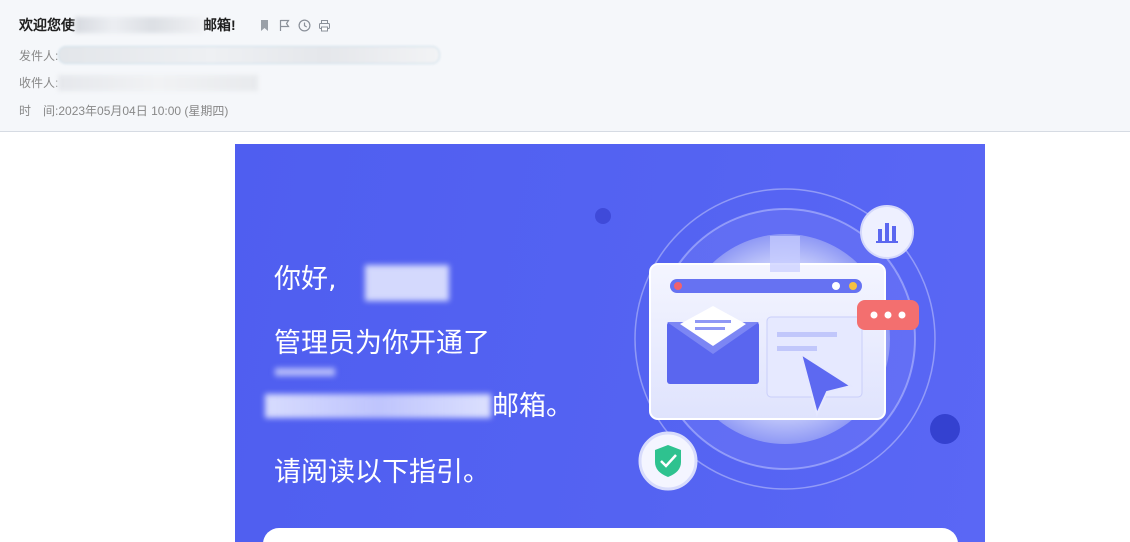 This screenshot has height=542, width=1130. Describe the element at coordinates (139, 25) in the screenshot. I see `redacted-subject` at that location.